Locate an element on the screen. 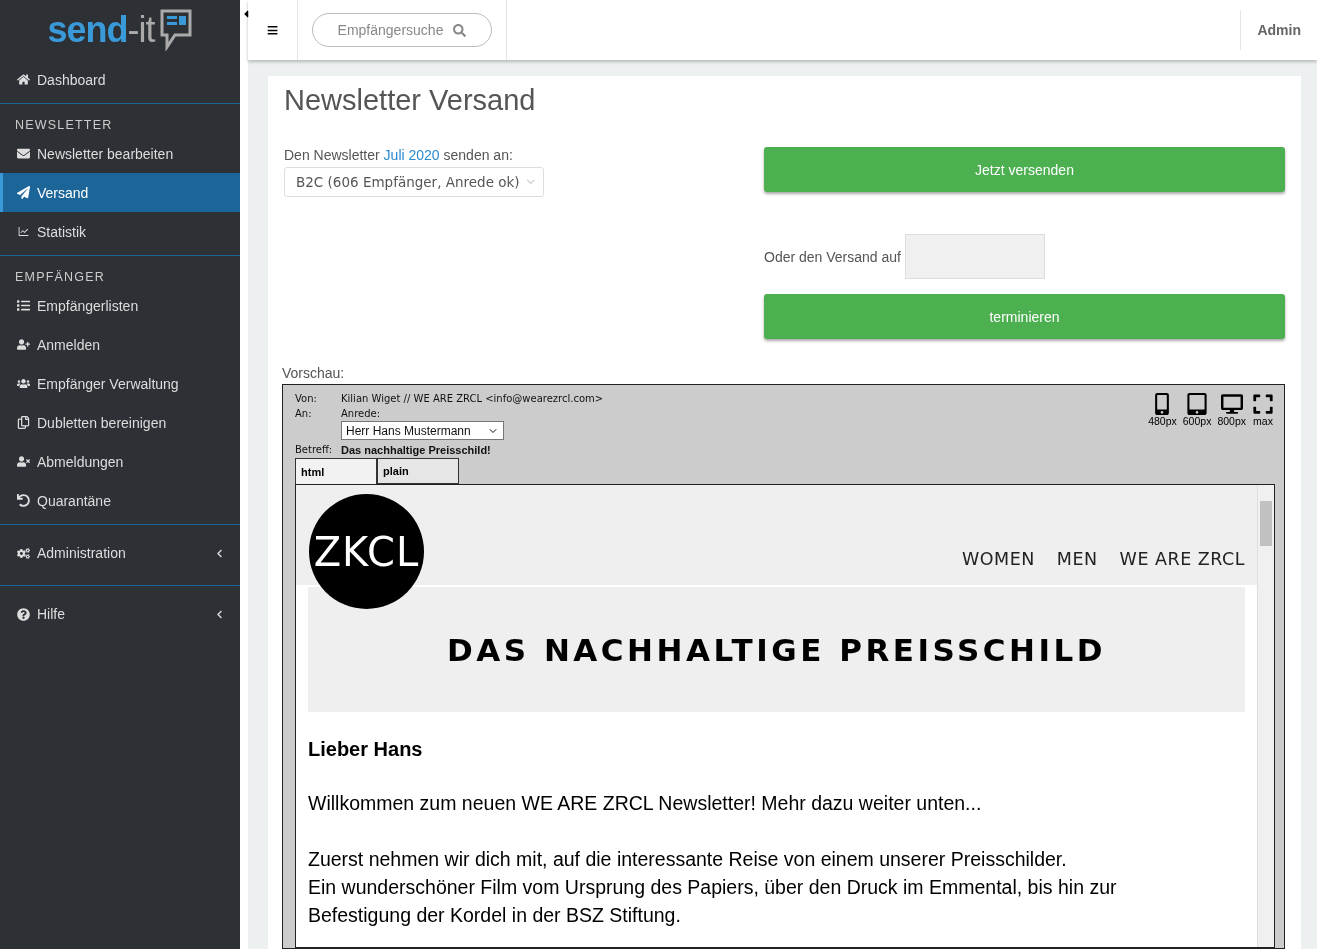  section-header: NEWSLETTER is located at coordinates (64, 125).